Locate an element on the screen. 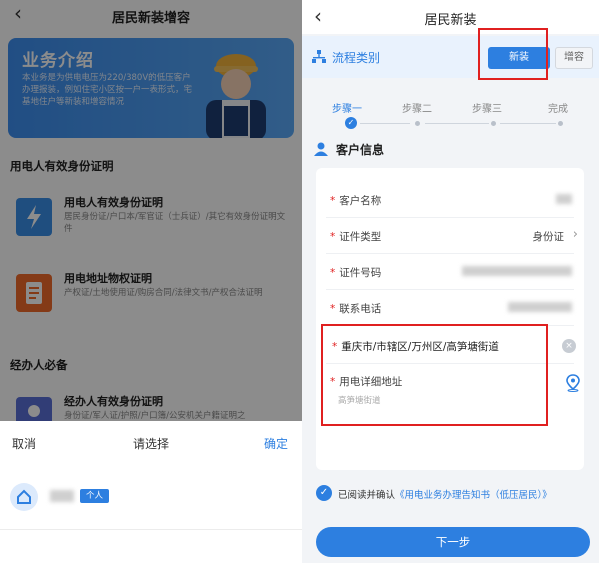  account-option: 个人 is located at coordinates (151, 500).